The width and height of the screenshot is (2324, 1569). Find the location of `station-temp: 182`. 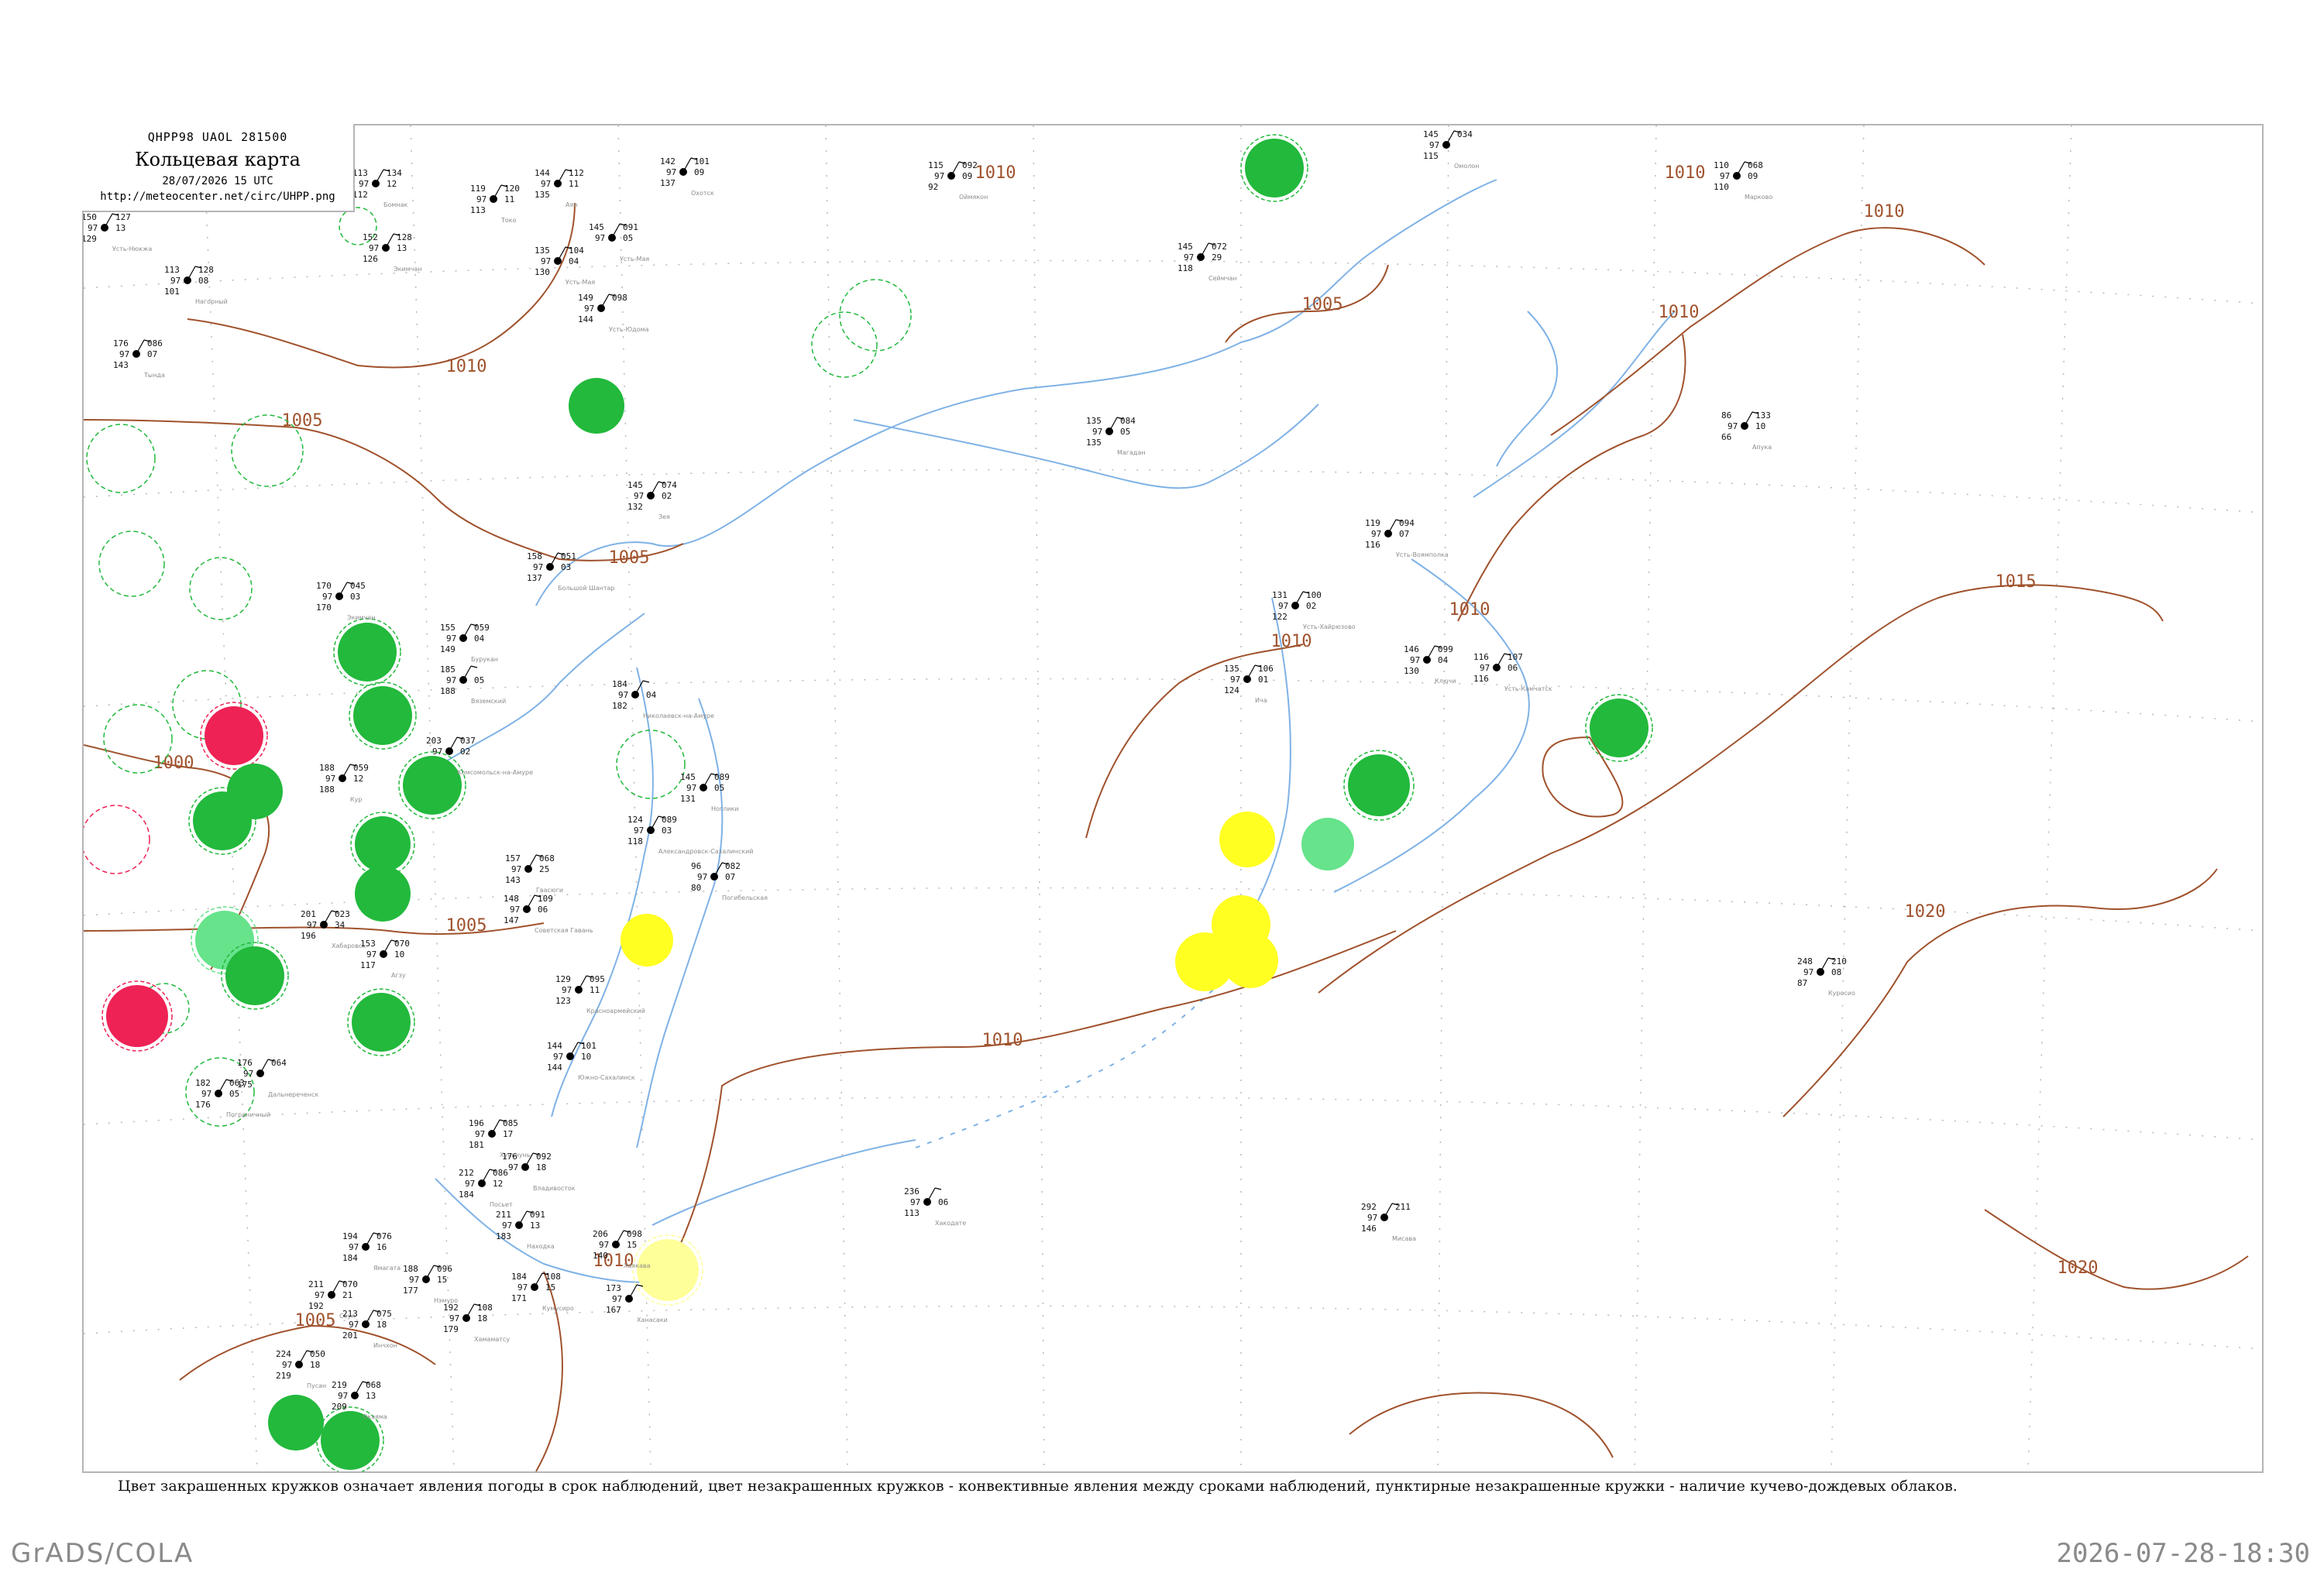

station-temp: 182 is located at coordinates (203, 1083).